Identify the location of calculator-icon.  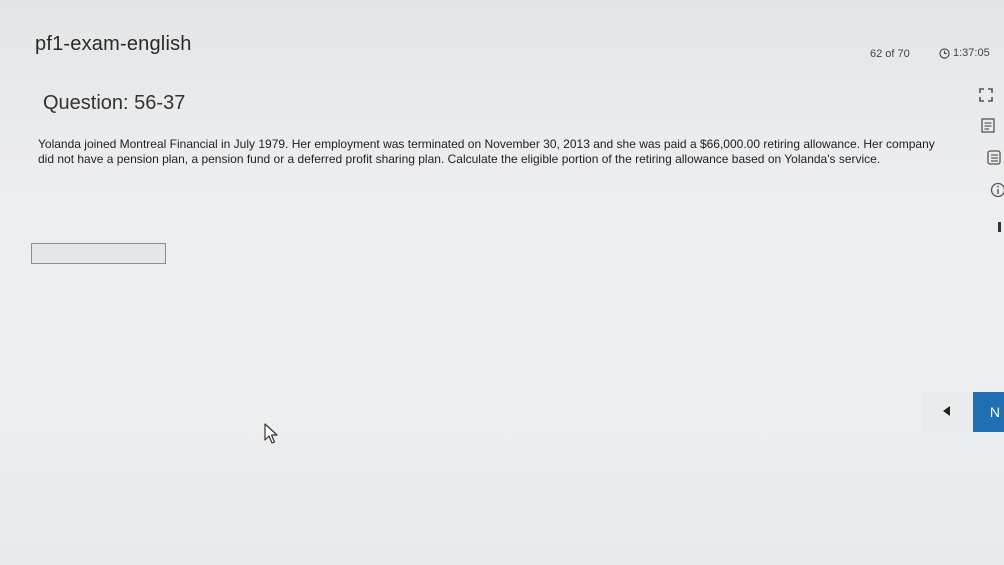
(988, 128).